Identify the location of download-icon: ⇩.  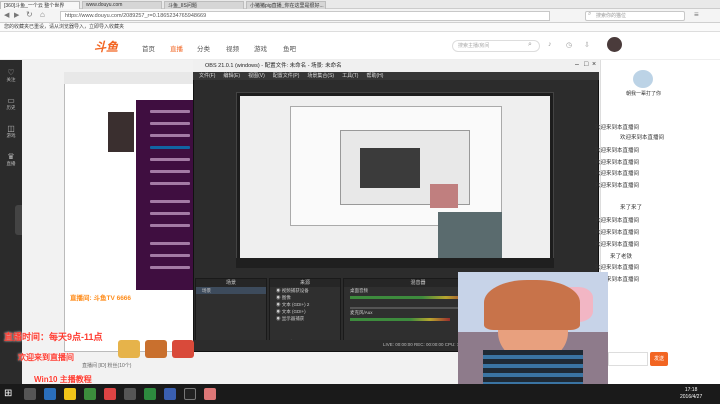
(587, 45).